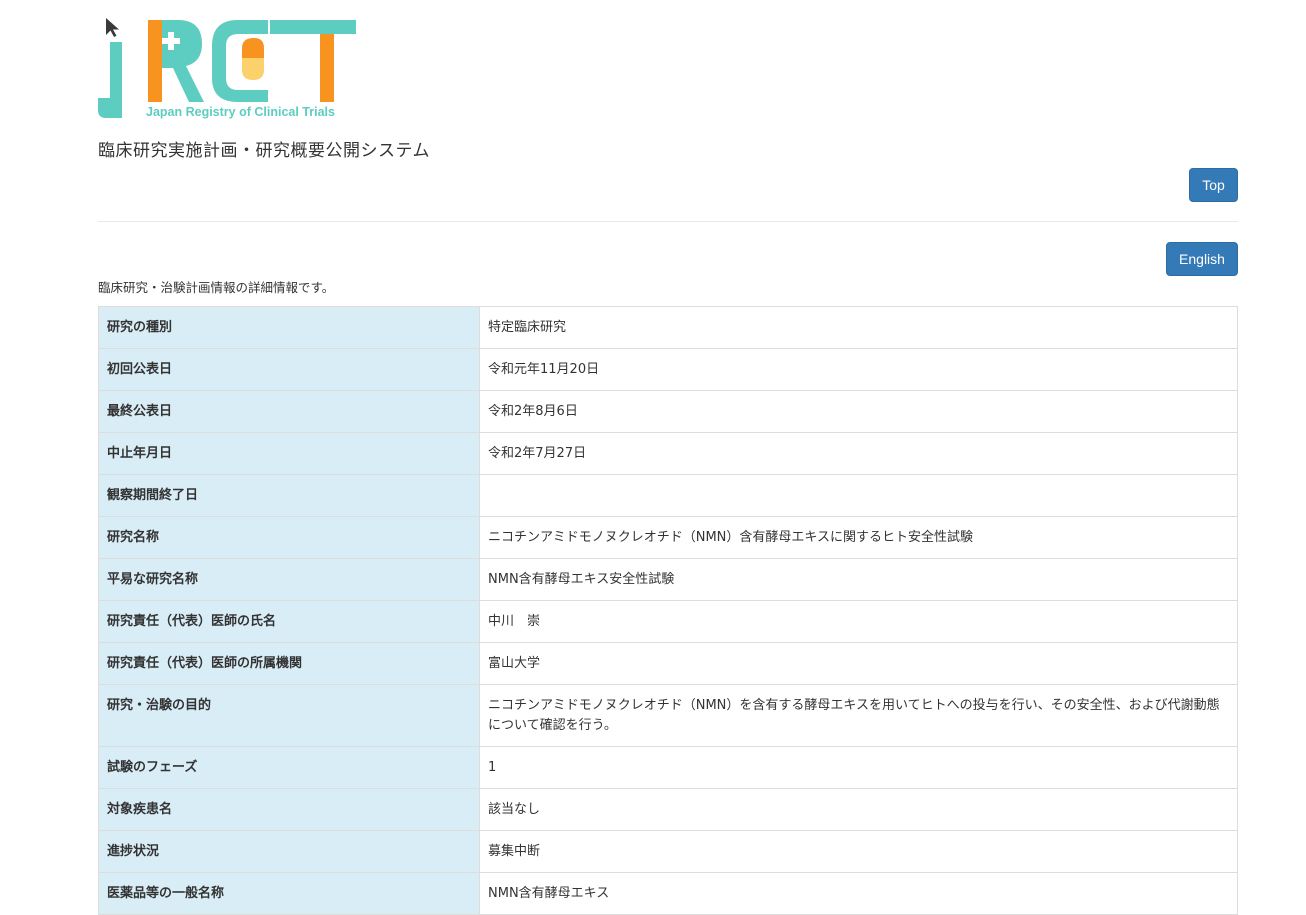 This screenshot has height=915, width=1306. Describe the element at coordinates (289, 809) in the screenshot. I see `row-label: 対象疾患名` at that location.